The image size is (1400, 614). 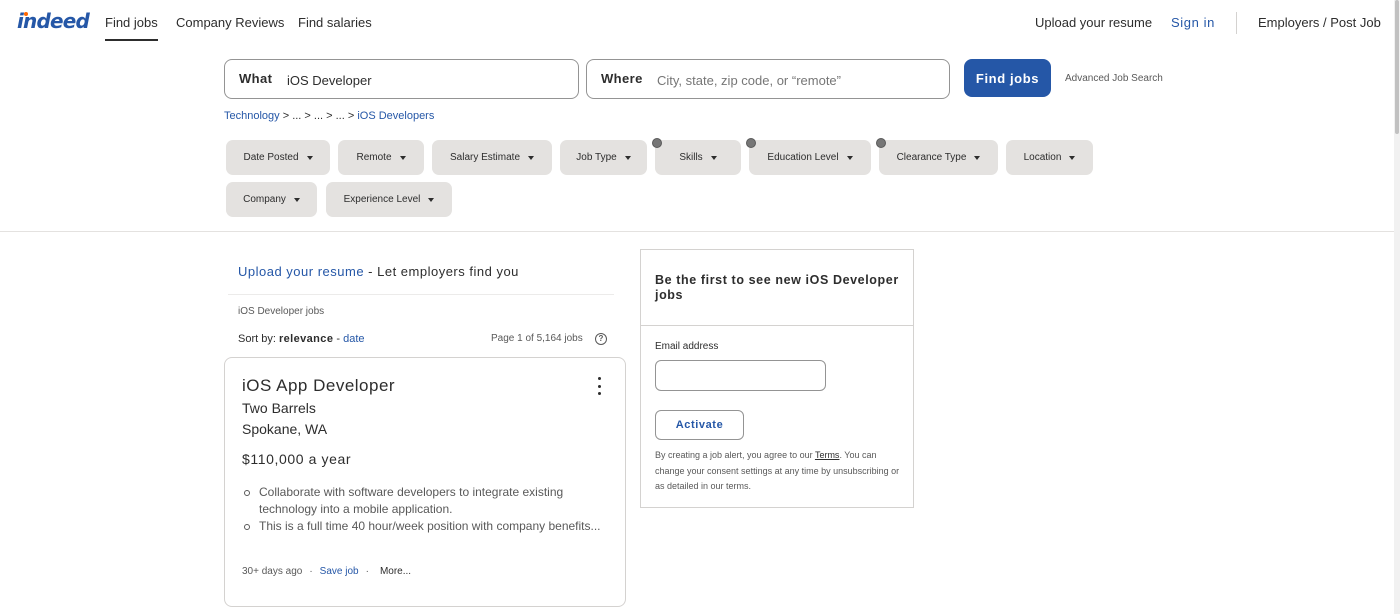 What do you see at coordinates (279, 408) in the screenshot?
I see `company-name: Two Barrels` at bounding box center [279, 408].